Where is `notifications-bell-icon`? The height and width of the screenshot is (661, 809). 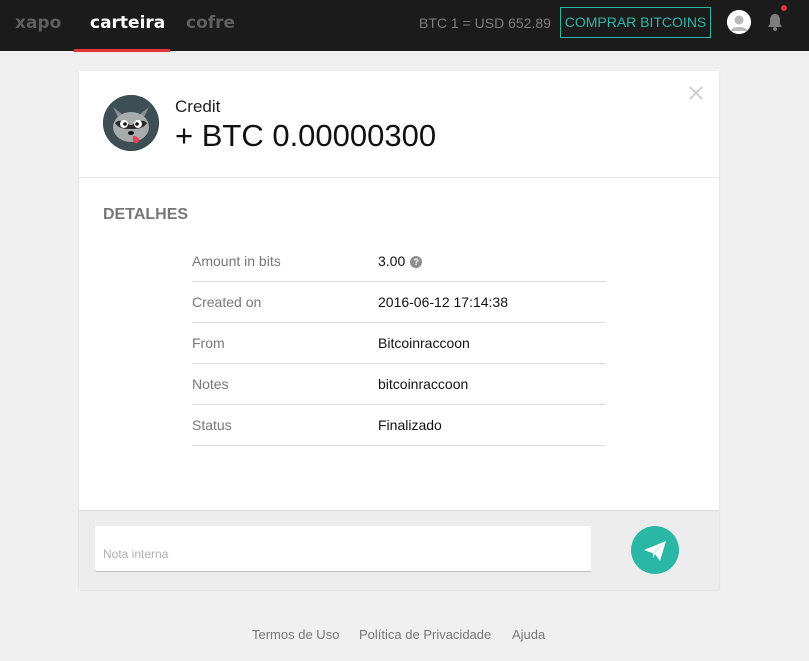
notifications-bell-icon is located at coordinates (775, 22).